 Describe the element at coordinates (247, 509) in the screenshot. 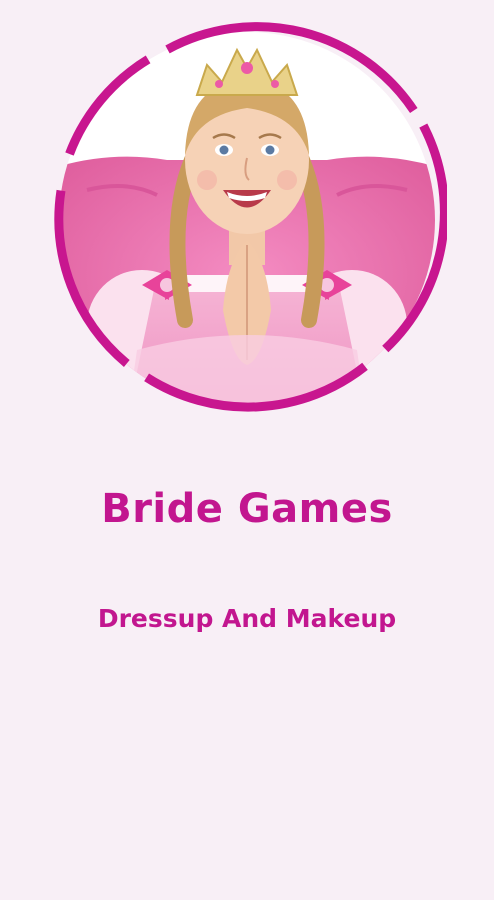

I see `app-title: Bride Games` at that location.